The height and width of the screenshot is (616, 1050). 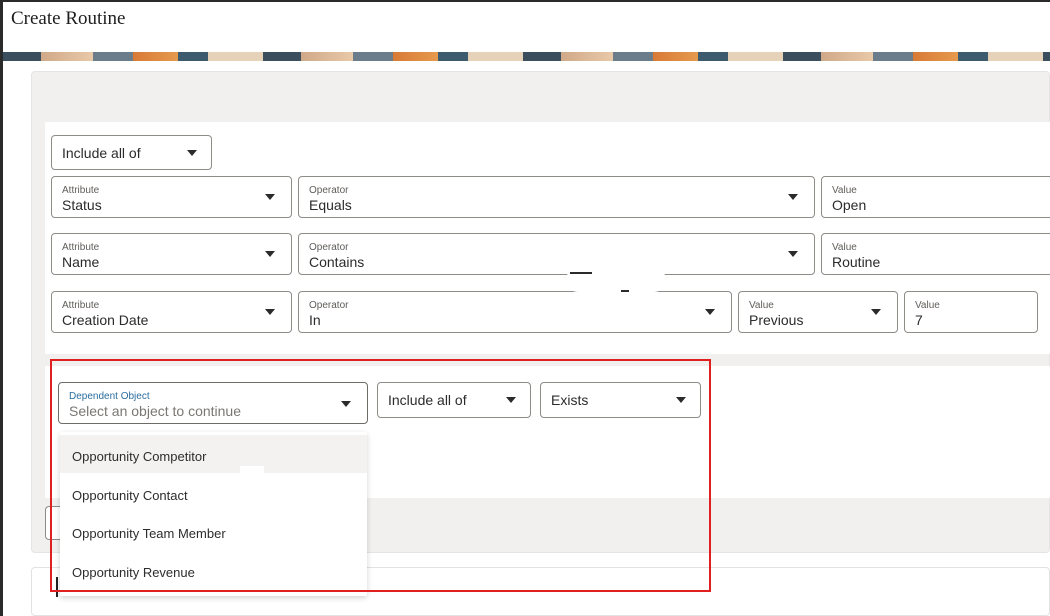 What do you see at coordinates (315, 320) in the screenshot?
I see `operator-value: In` at bounding box center [315, 320].